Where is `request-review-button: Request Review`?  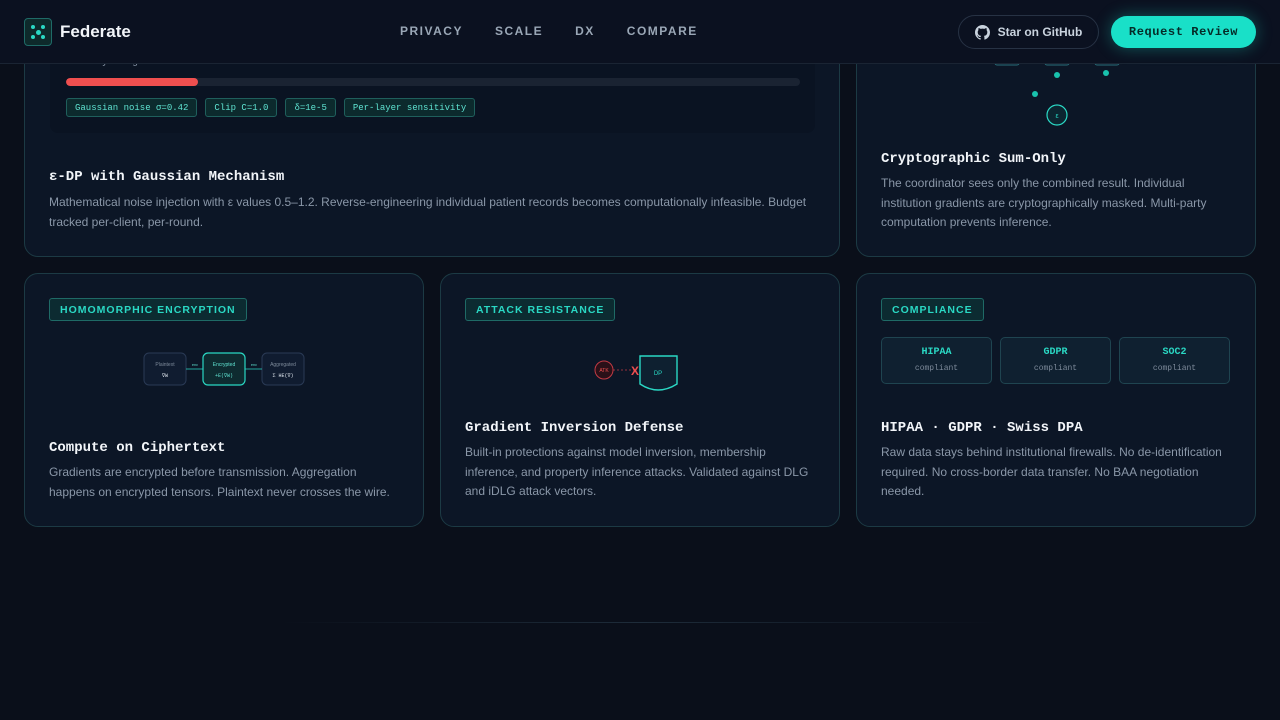 request-review-button: Request Review is located at coordinates (1183, 32).